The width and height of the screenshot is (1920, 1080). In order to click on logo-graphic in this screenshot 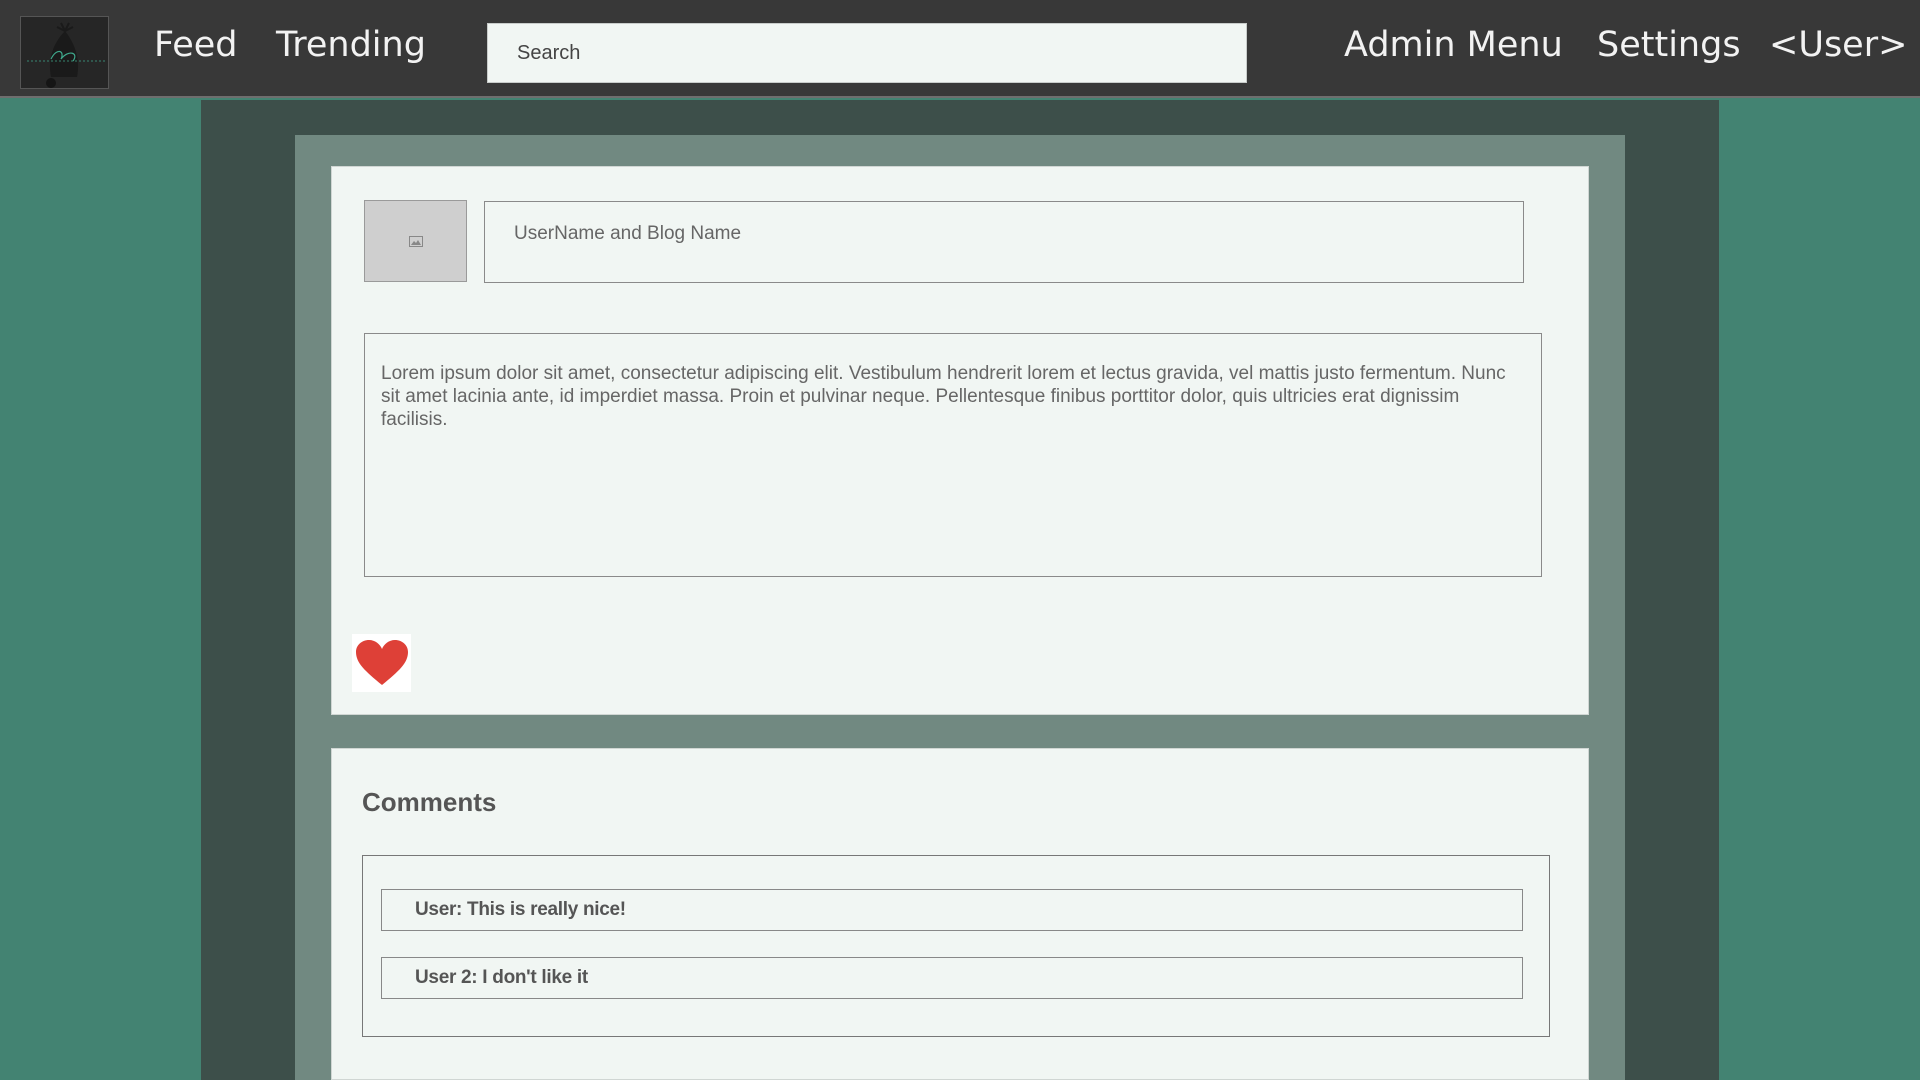, I will do `click(64, 52)`.